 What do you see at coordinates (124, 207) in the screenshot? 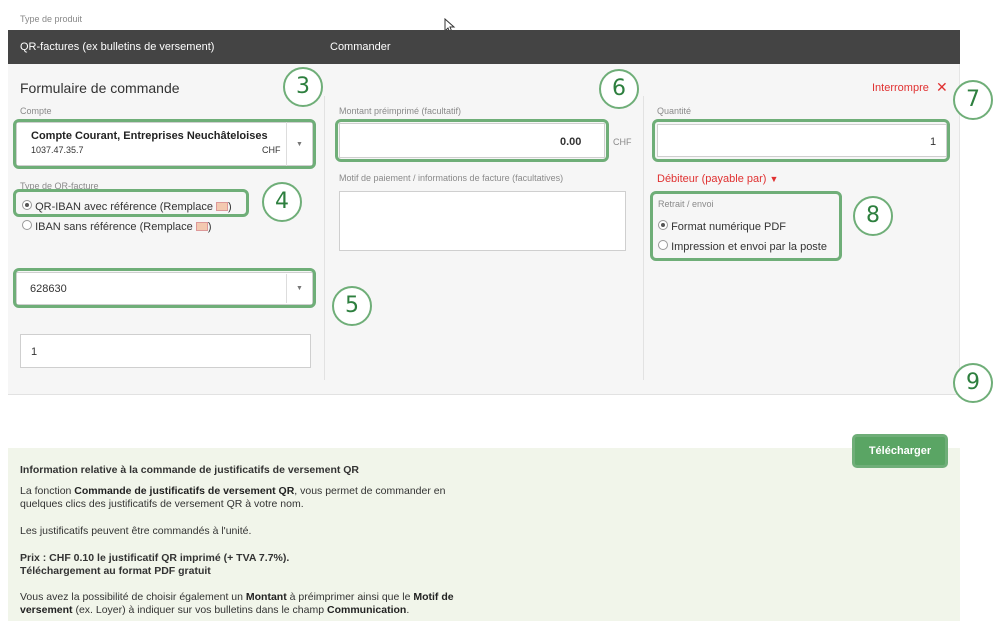
I see `qr-iban-label: QR-IBAN avec référence (Remplace` at bounding box center [124, 207].